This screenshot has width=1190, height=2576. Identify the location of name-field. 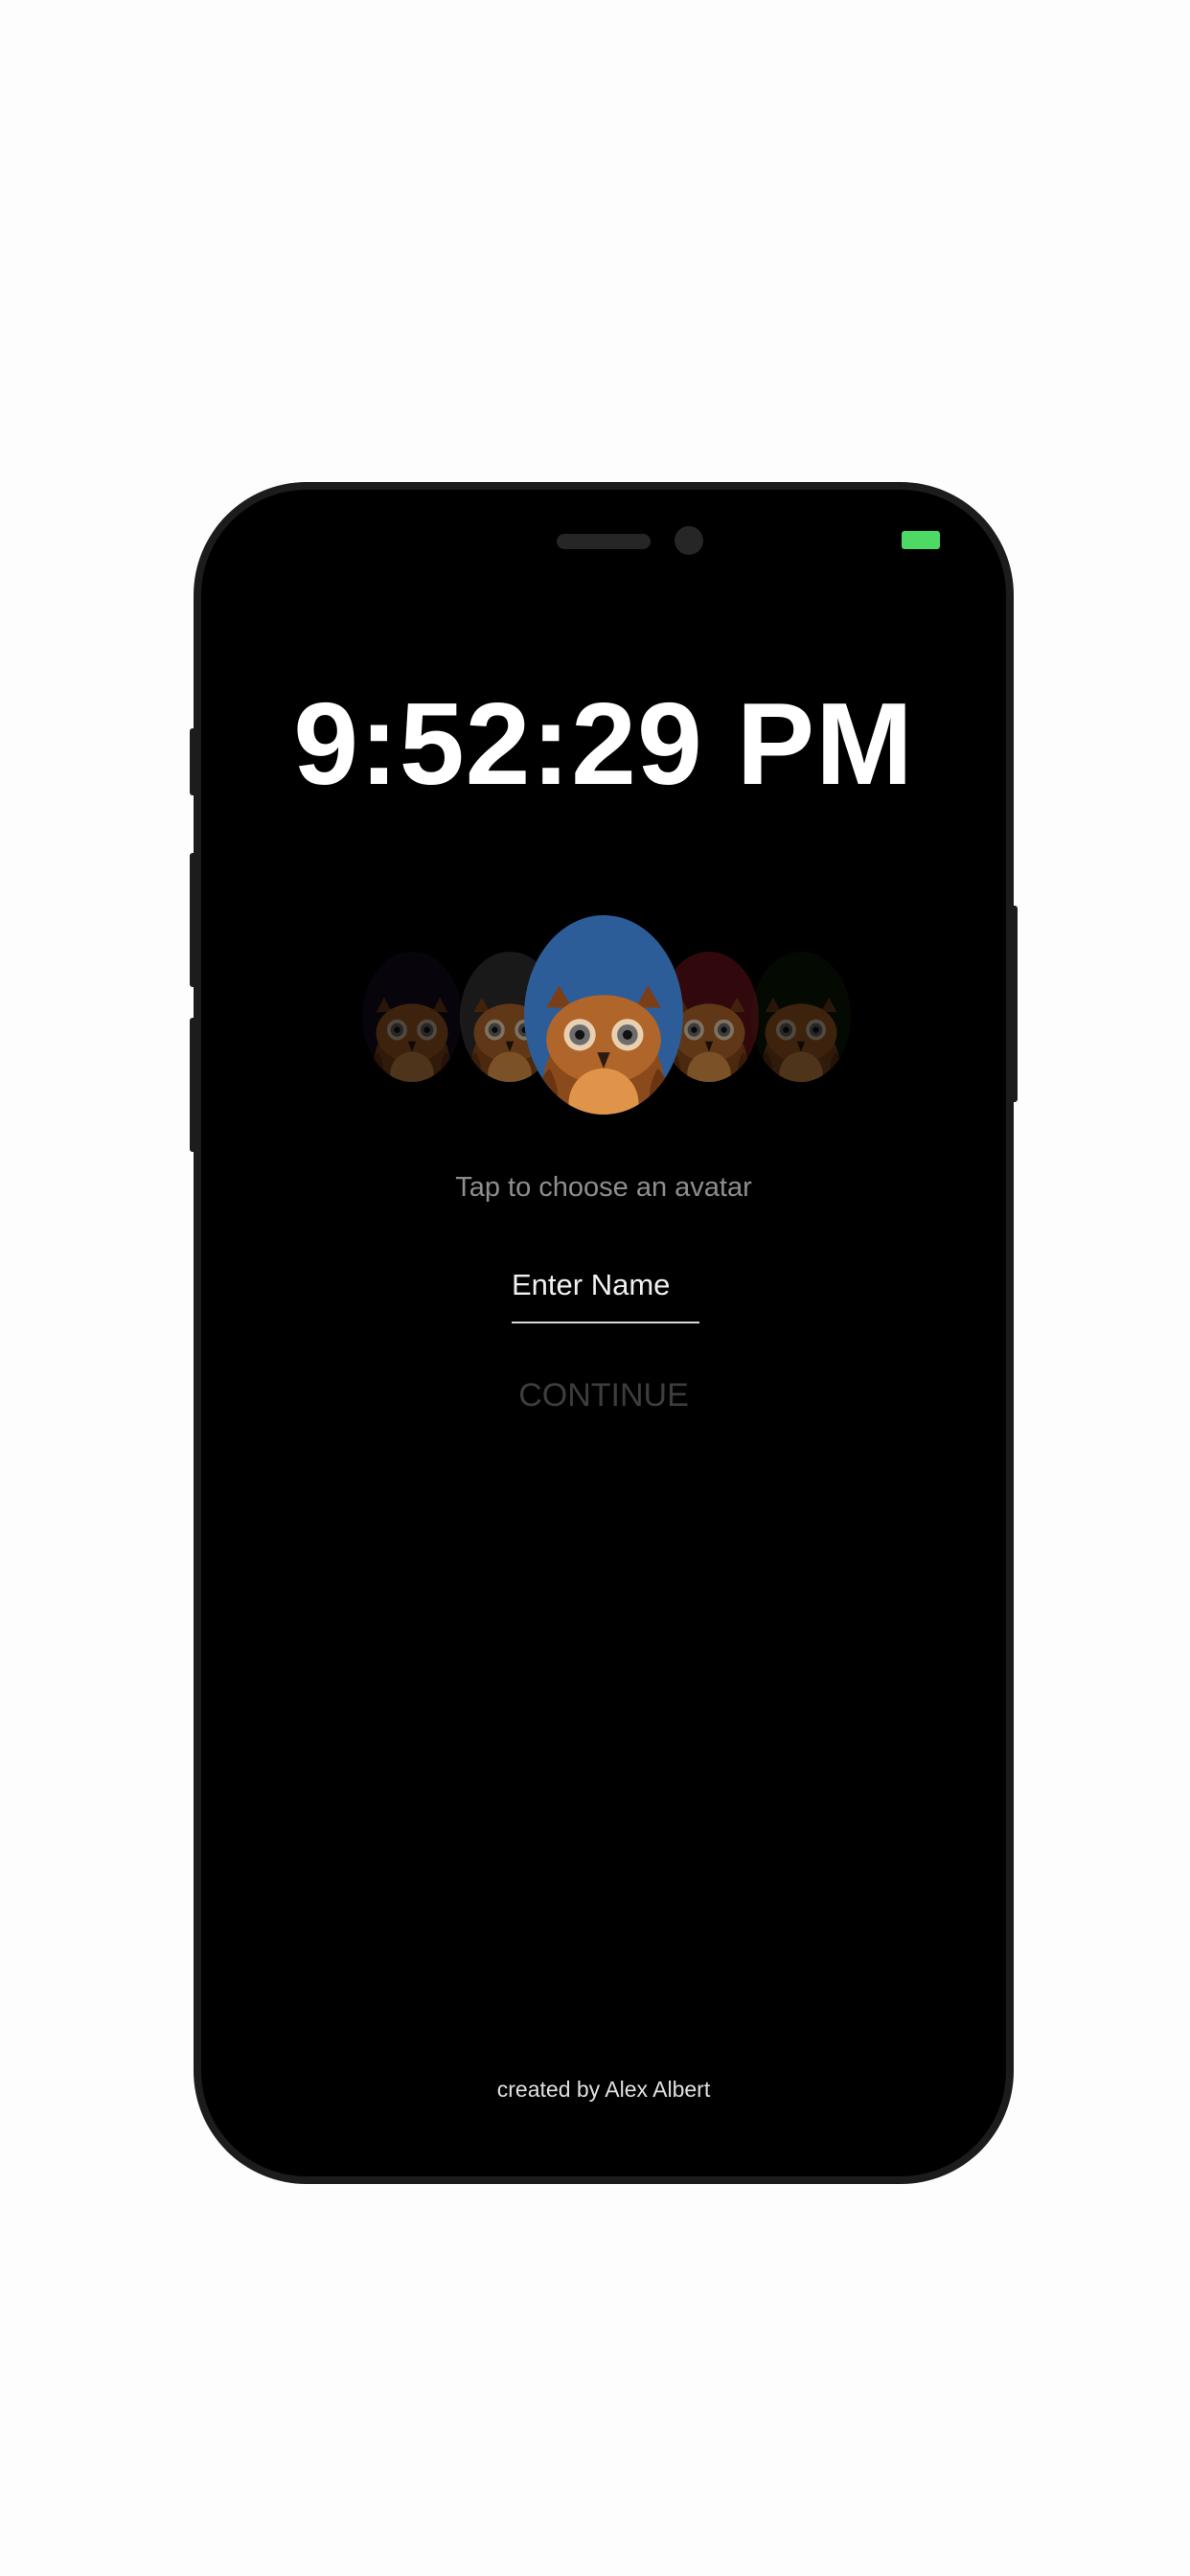
(606, 1289).